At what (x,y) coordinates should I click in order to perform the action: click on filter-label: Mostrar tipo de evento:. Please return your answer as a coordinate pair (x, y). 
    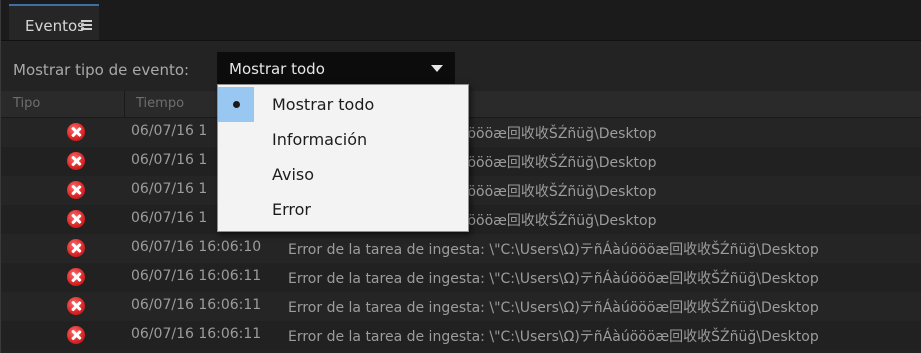
    Looking at the image, I should click on (101, 70).